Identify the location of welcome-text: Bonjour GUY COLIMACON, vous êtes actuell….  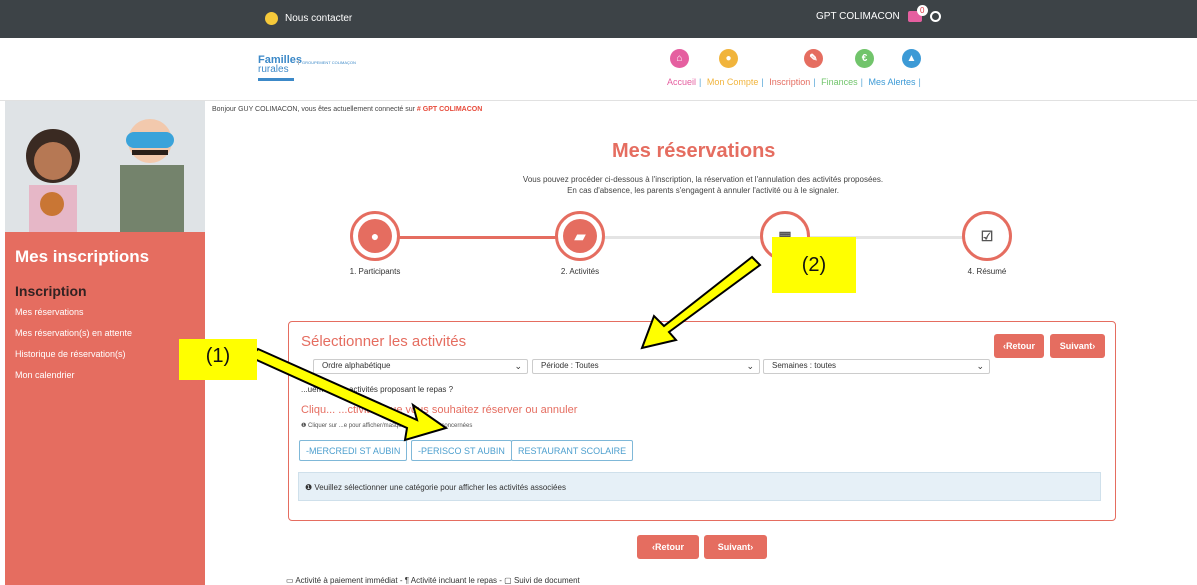
(347, 109).